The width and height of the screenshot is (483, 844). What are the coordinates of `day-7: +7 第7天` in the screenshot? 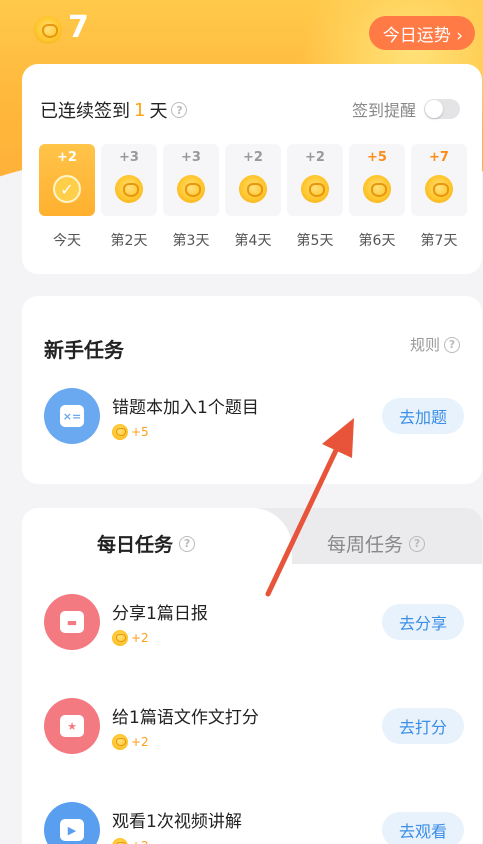 It's located at (439, 197).